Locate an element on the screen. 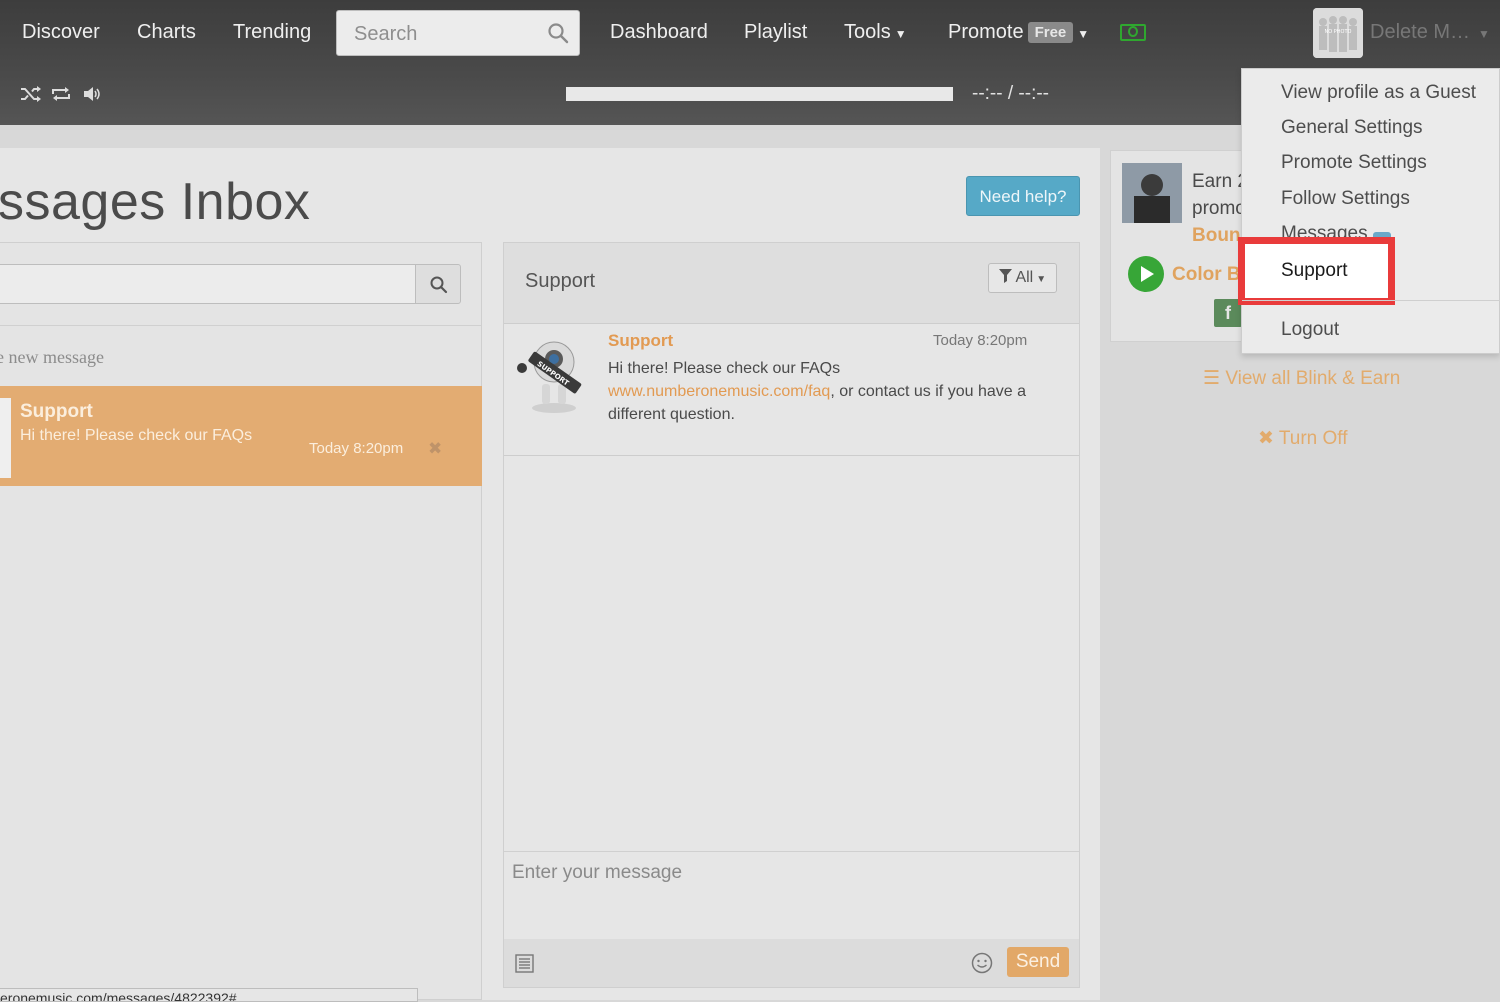 Image resolution: width=1500 pixels, height=1002 pixels. faq-link: www.numberonemusic.com/faq is located at coordinates (719, 391).